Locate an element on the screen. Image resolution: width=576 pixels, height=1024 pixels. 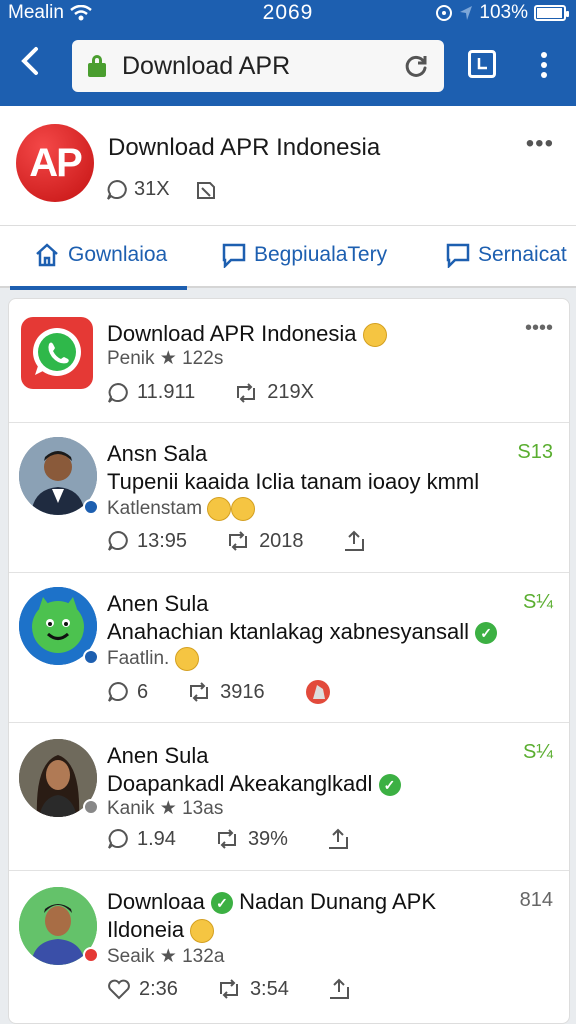
page-comments: 31X is located at coordinates (138, 189).